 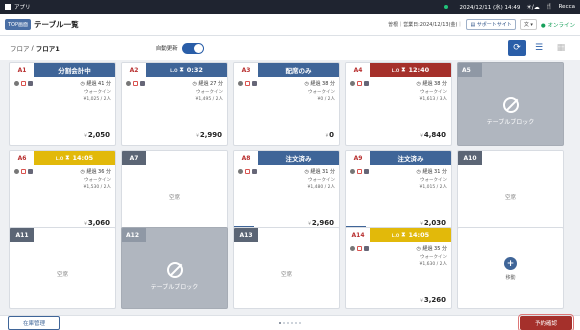 I want to click on card-body: ◷ 経過 27 分ウォークイン ¥1,495 / 2人 ¥2,990, so click(x=174, y=111).